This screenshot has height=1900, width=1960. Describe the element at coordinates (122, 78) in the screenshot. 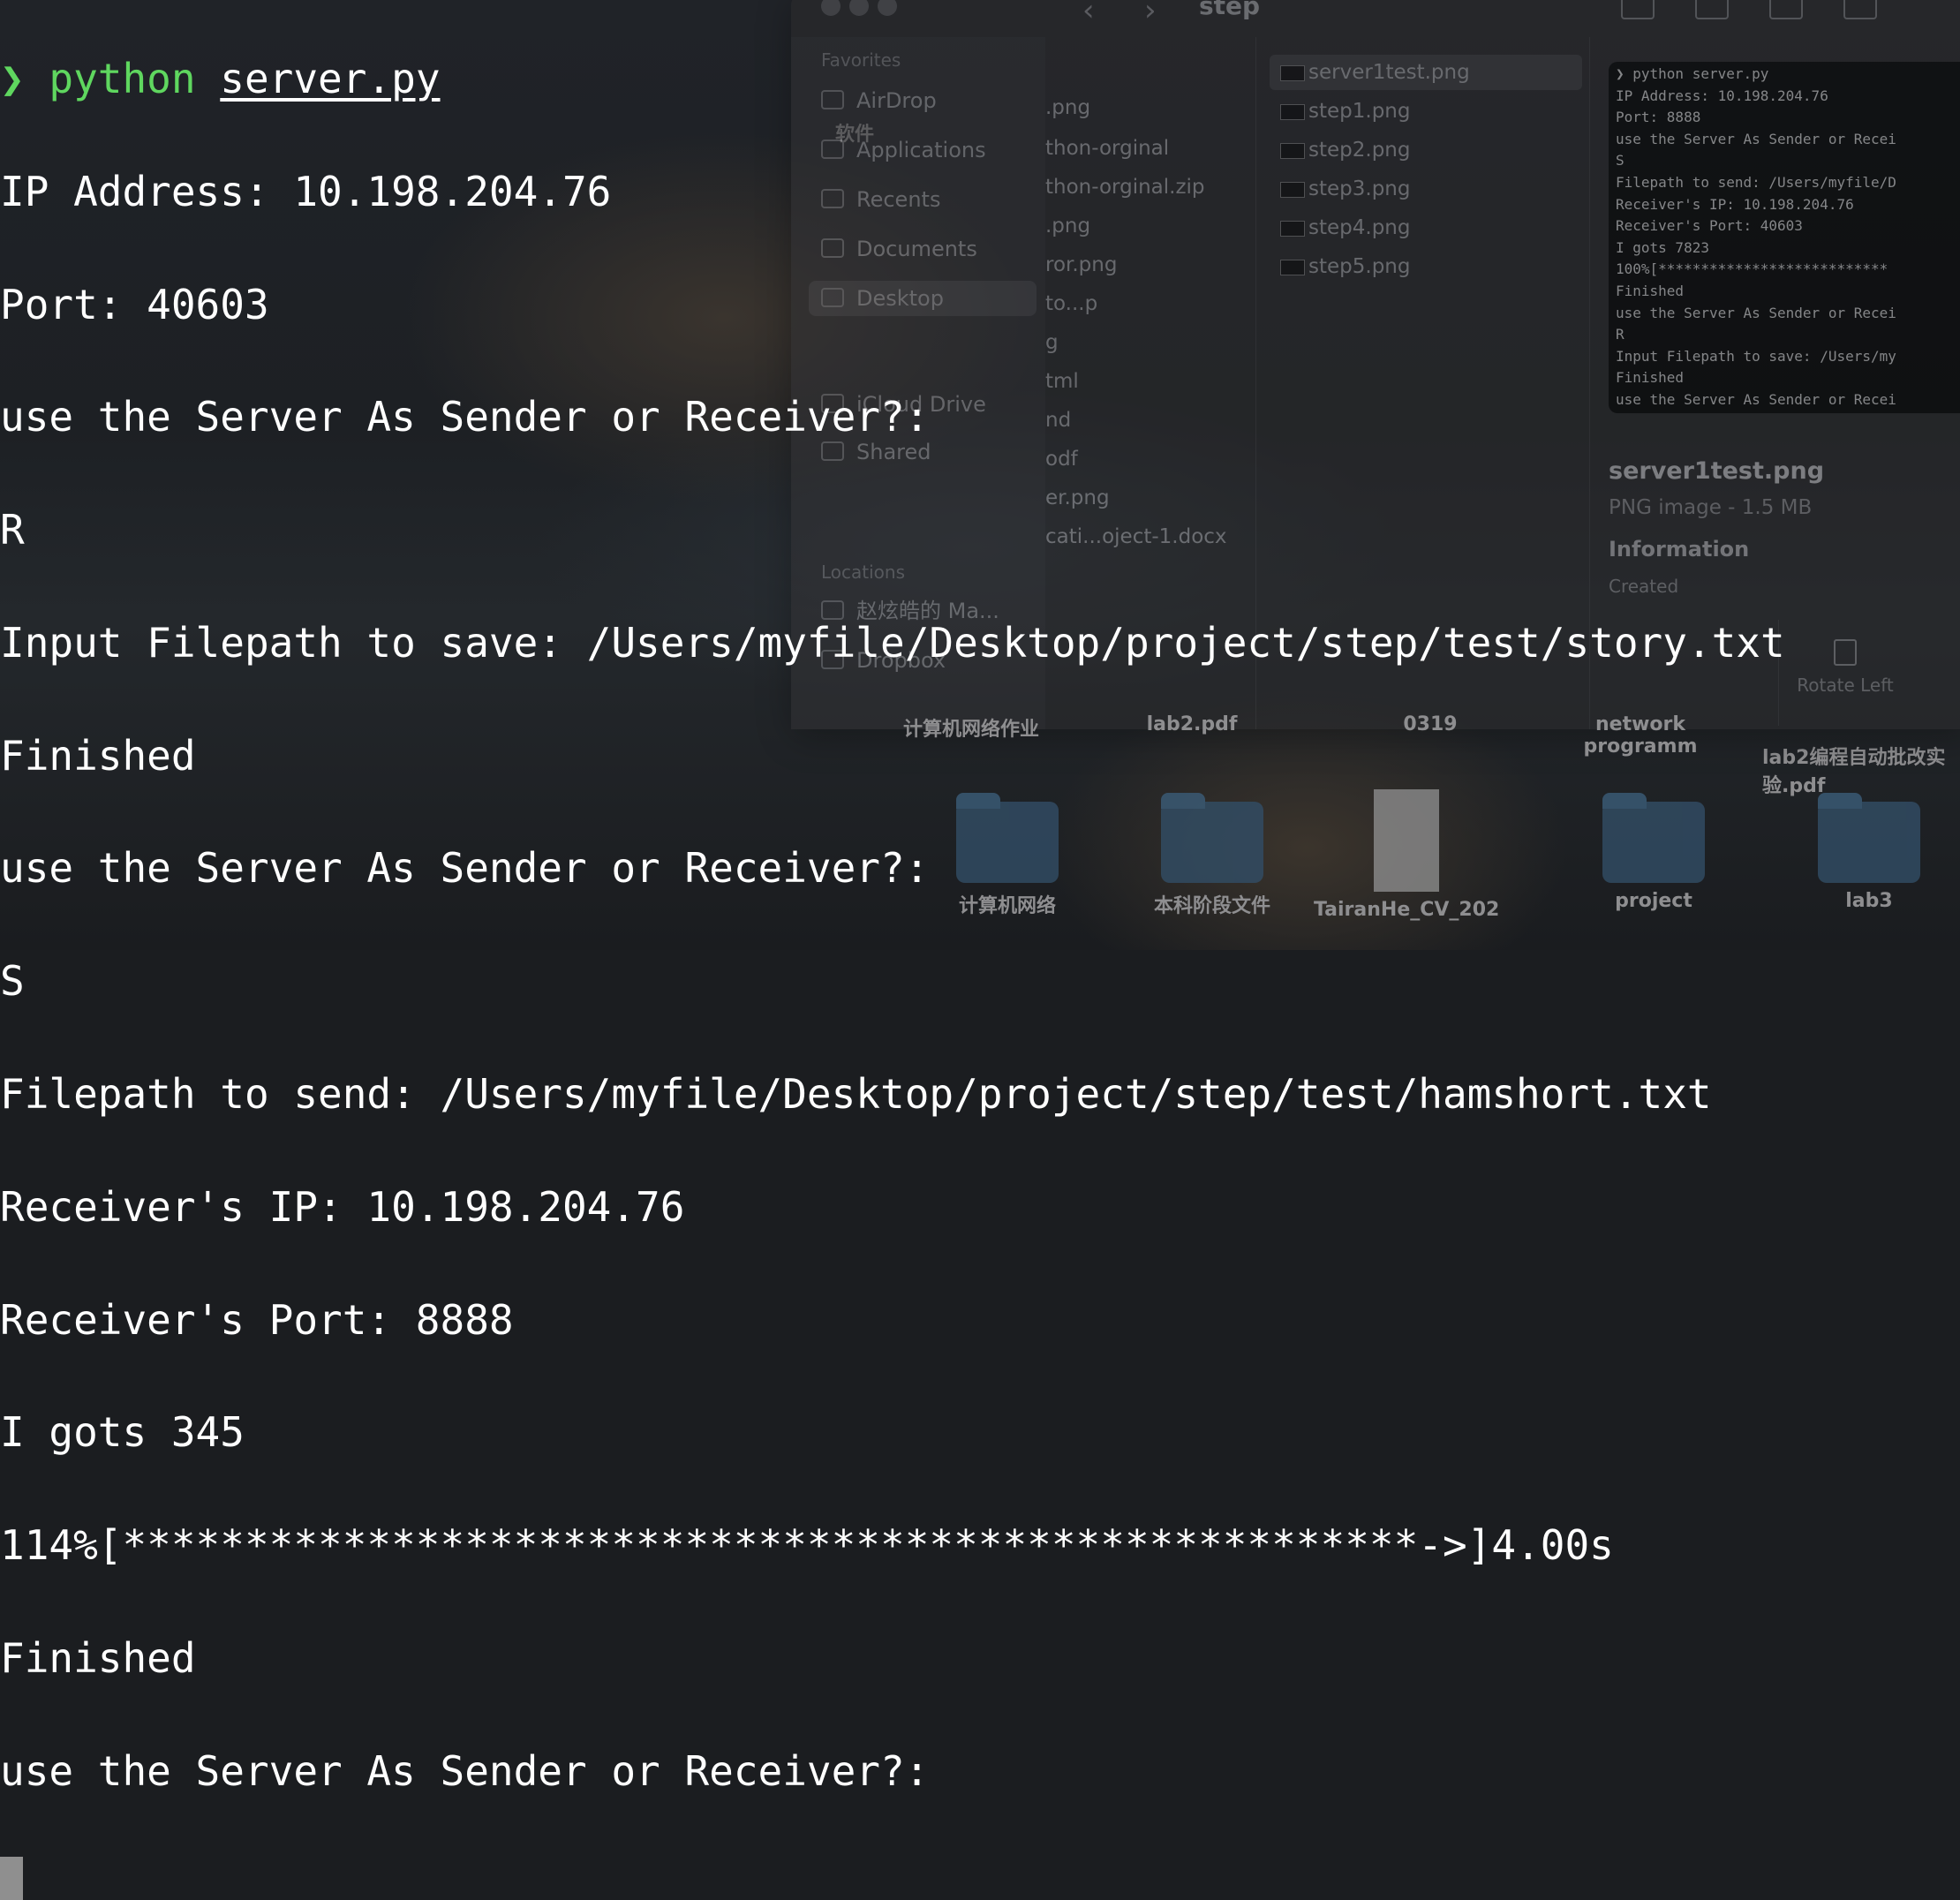

I see `command-text: python` at that location.